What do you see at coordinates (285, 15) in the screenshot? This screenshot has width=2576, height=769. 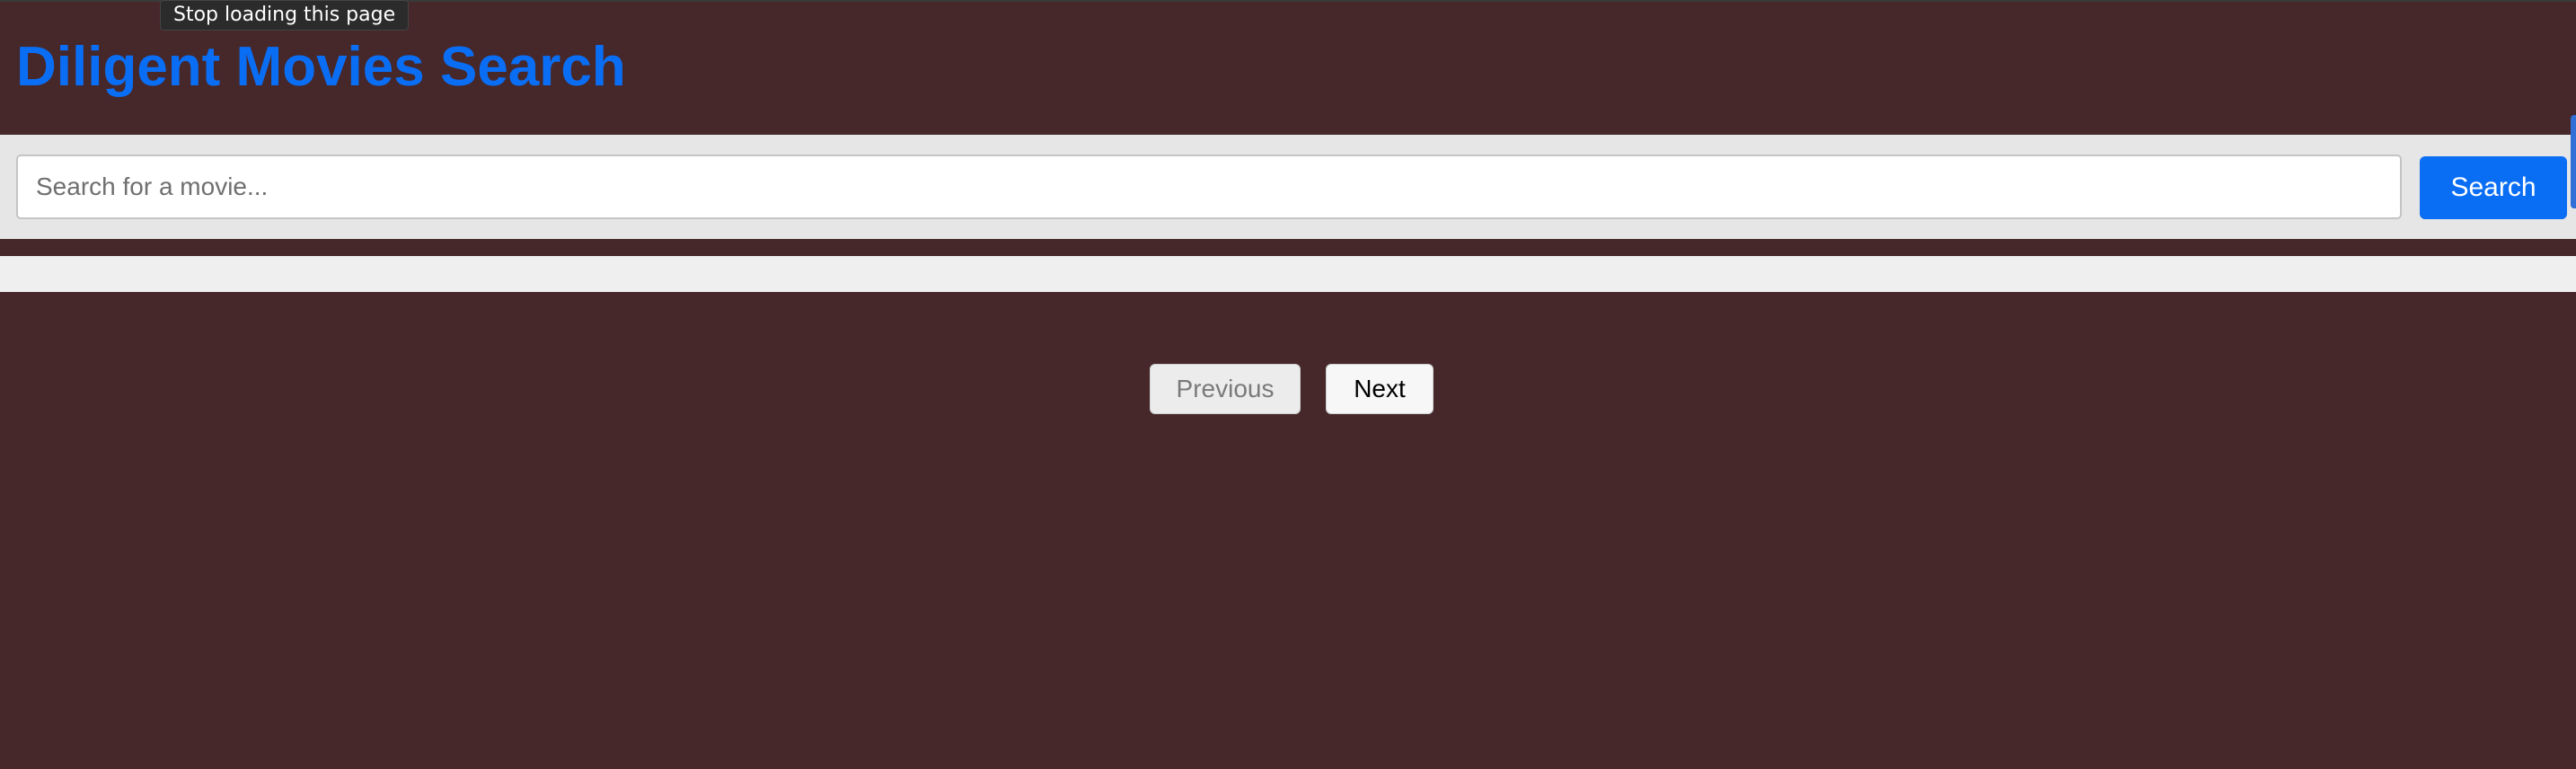 I see `stop-loading-tooltip: Stop loading this page` at bounding box center [285, 15].